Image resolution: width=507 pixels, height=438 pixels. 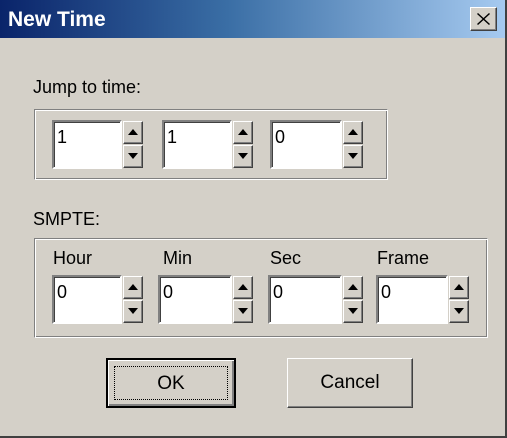 I want to click on jump-to-time-label: Jump to time:, so click(x=87, y=87).